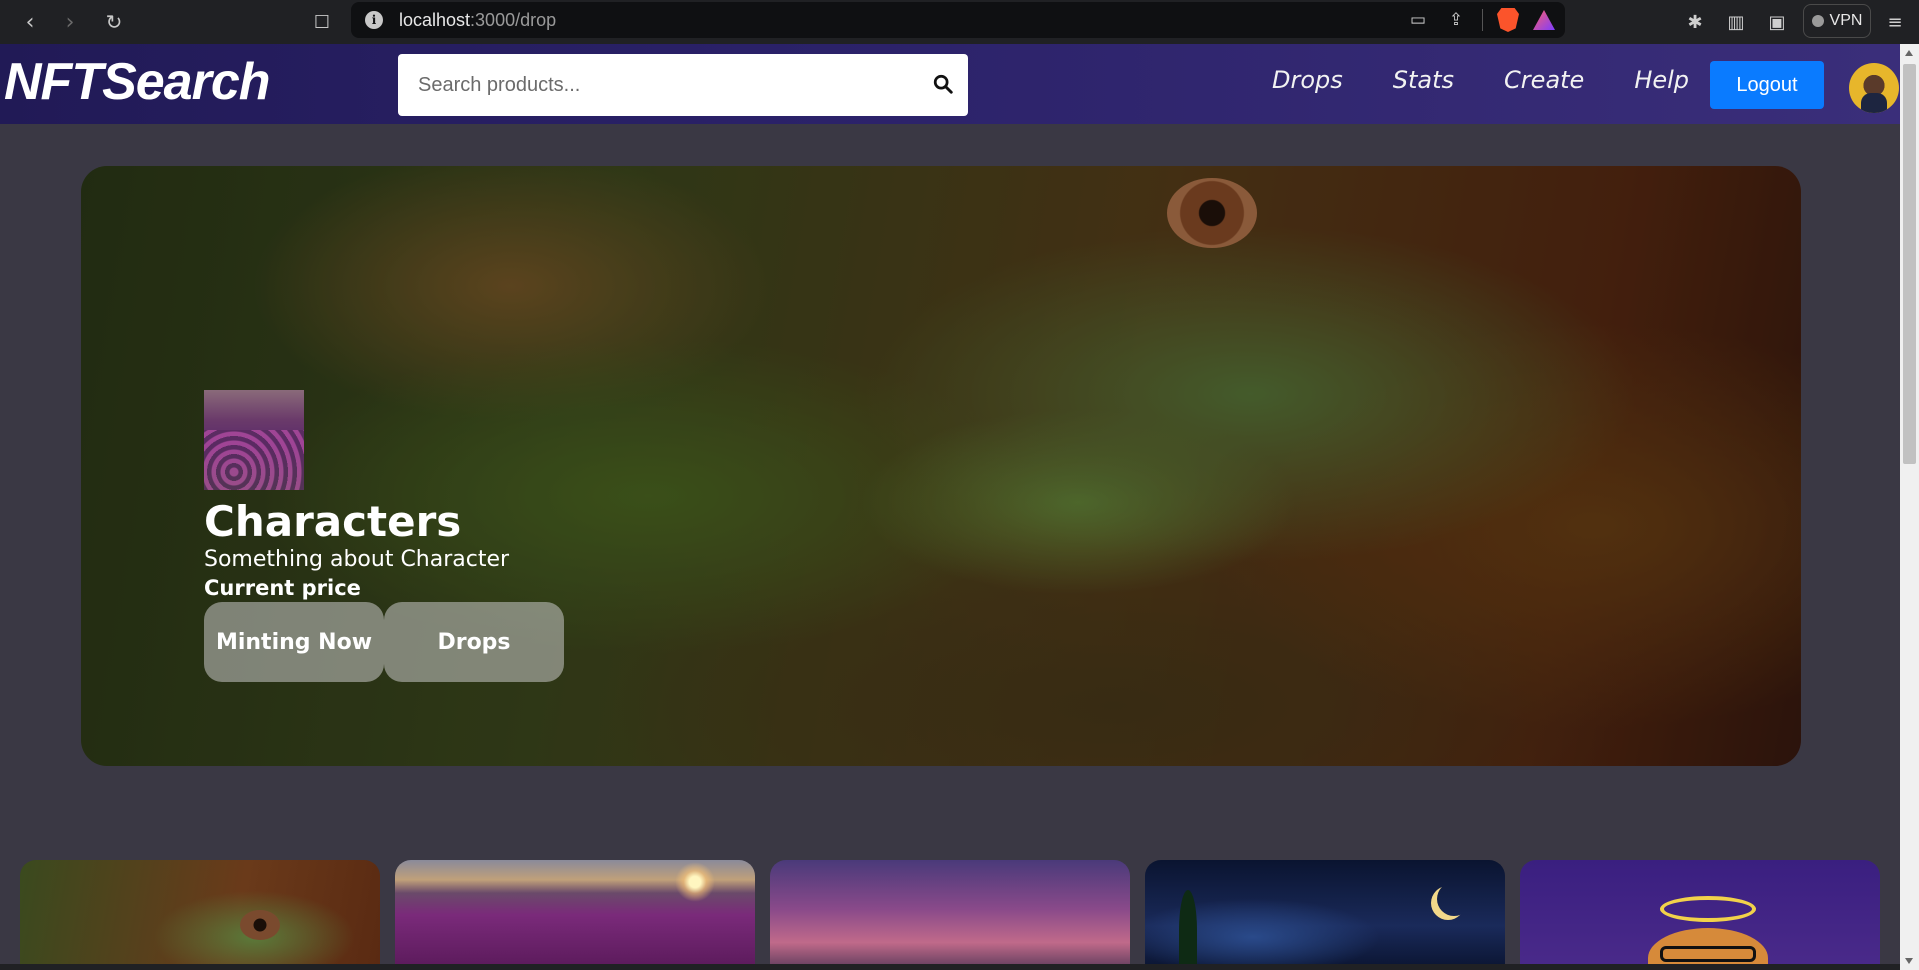 This screenshot has height=970, width=1919. What do you see at coordinates (1767, 85) in the screenshot?
I see `logout-button: Logout` at bounding box center [1767, 85].